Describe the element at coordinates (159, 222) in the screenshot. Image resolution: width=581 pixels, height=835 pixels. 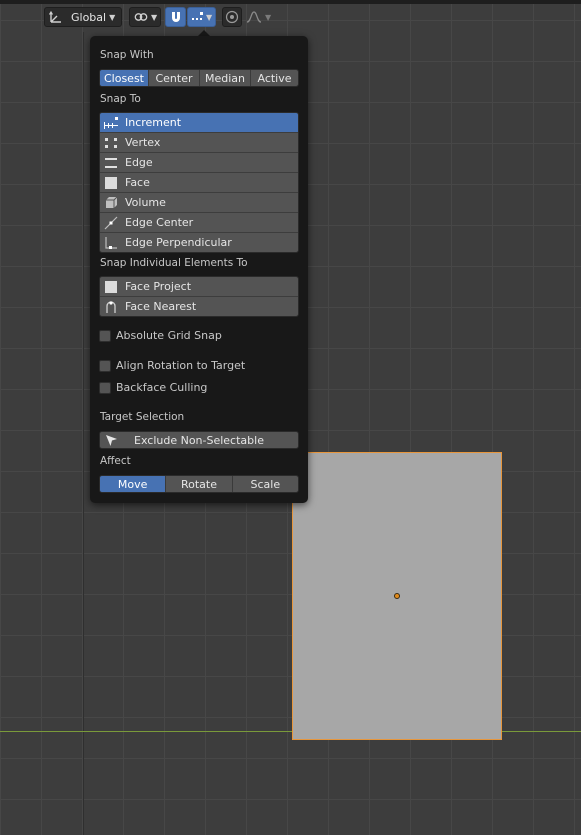
I see `snap-to-edge-center-label: Edge Center` at that location.